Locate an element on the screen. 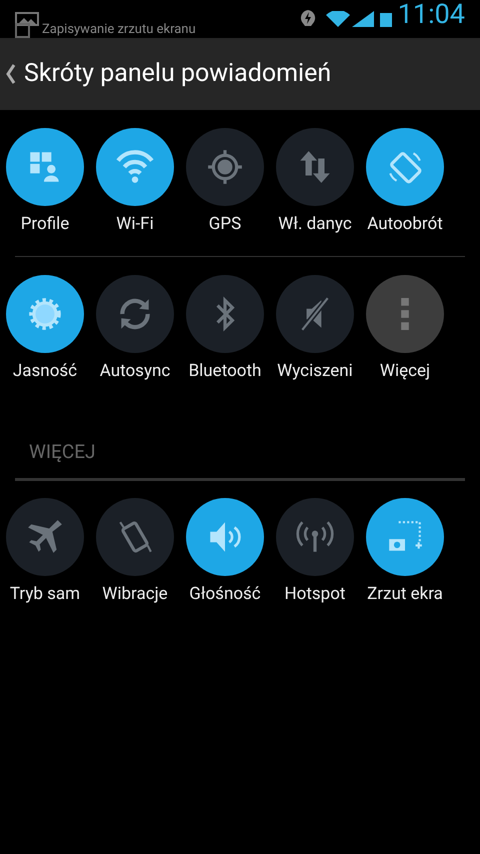 This screenshot has height=854, width=480. header-title: Skróty panelu powiadomień is located at coordinates (178, 74).